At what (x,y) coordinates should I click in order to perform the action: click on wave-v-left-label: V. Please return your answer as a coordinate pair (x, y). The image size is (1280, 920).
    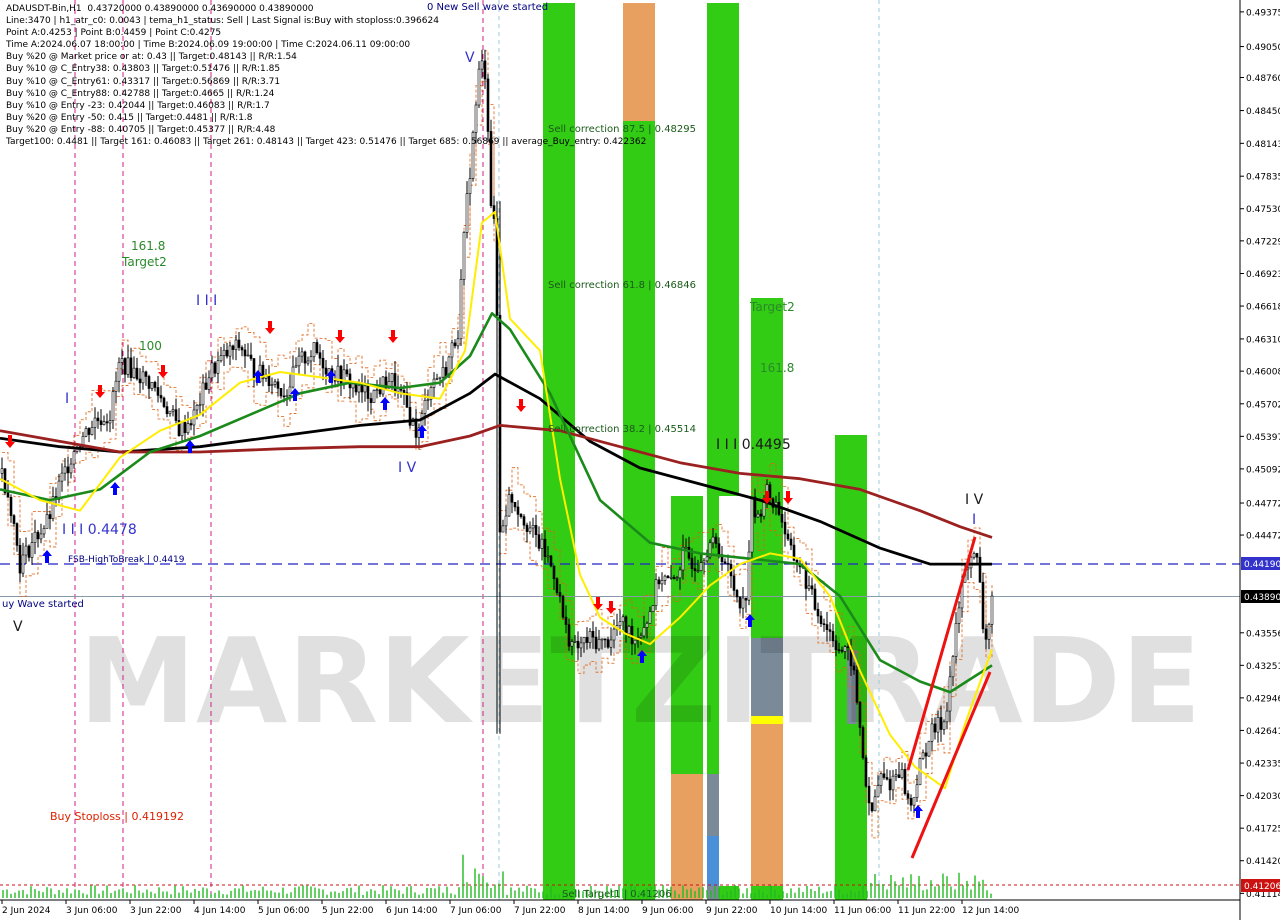
    Looking at the image, I should click on (18, 627).